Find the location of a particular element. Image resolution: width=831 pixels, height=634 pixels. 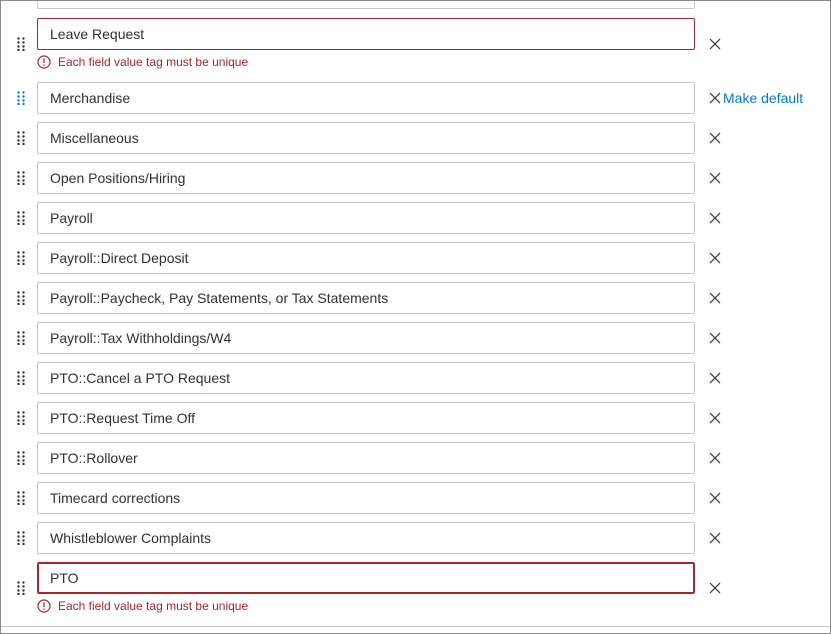

value-row: Make default is located at coordinates (415, 98).